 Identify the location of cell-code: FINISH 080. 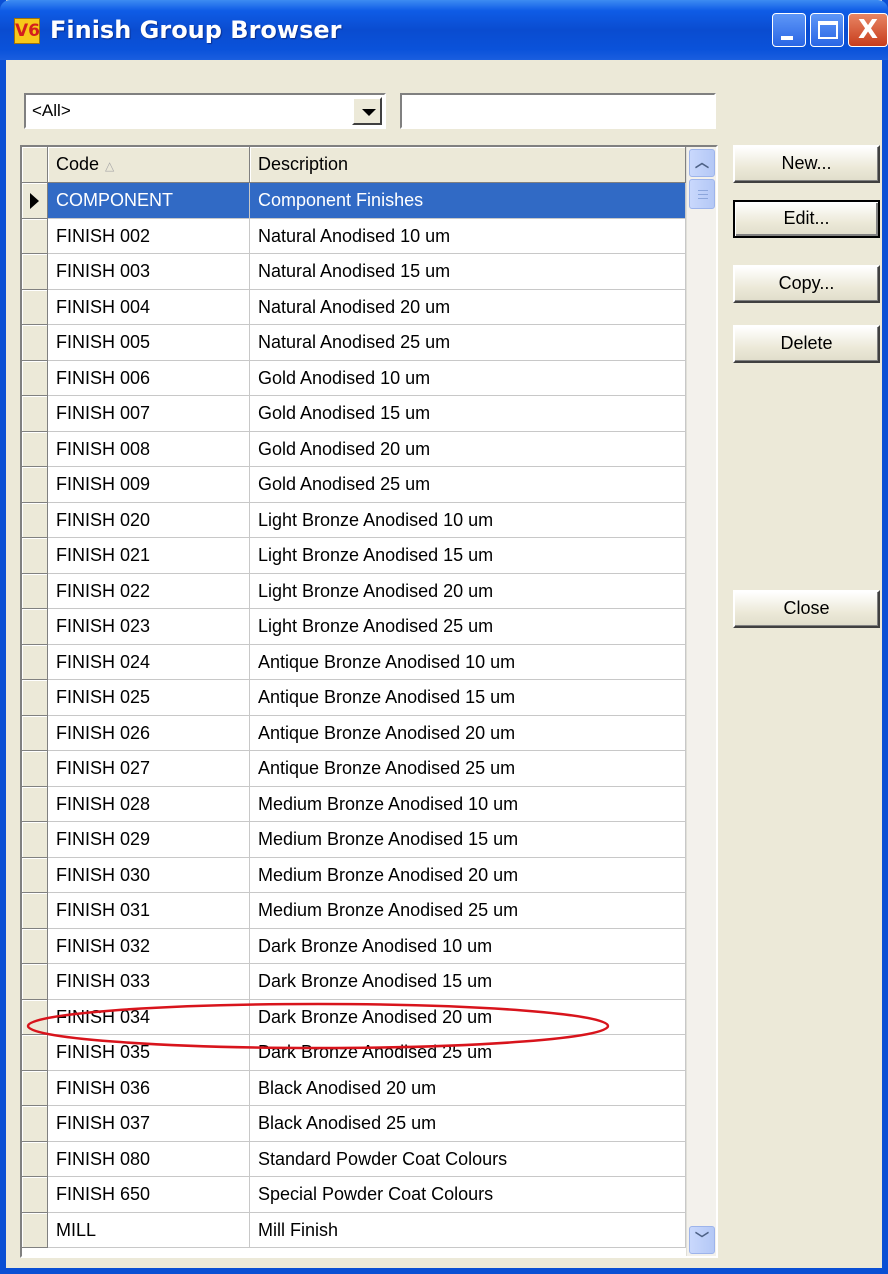
(149, 1159).